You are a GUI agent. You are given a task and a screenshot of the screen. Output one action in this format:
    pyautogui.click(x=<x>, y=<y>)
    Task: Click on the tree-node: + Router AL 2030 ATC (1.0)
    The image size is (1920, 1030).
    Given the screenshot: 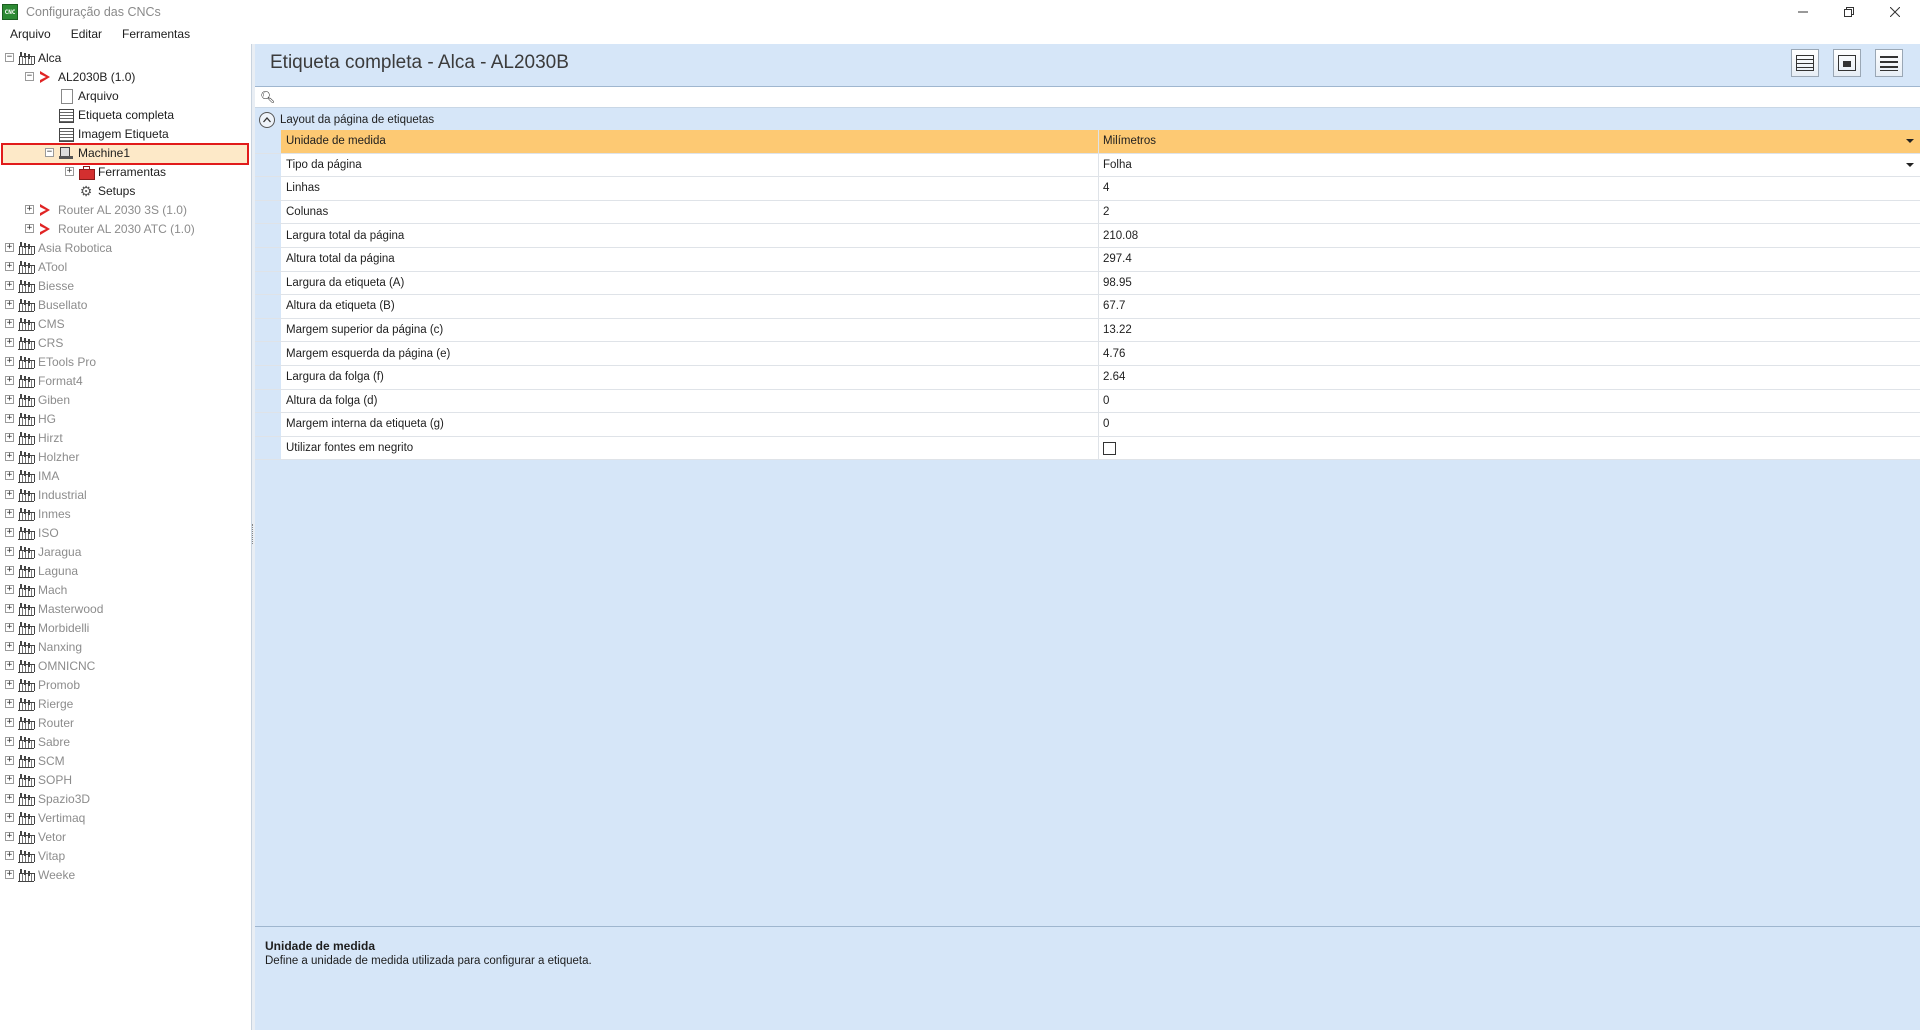 What is the action you would take?
    pyautogui.click(x=110, y=228)
    